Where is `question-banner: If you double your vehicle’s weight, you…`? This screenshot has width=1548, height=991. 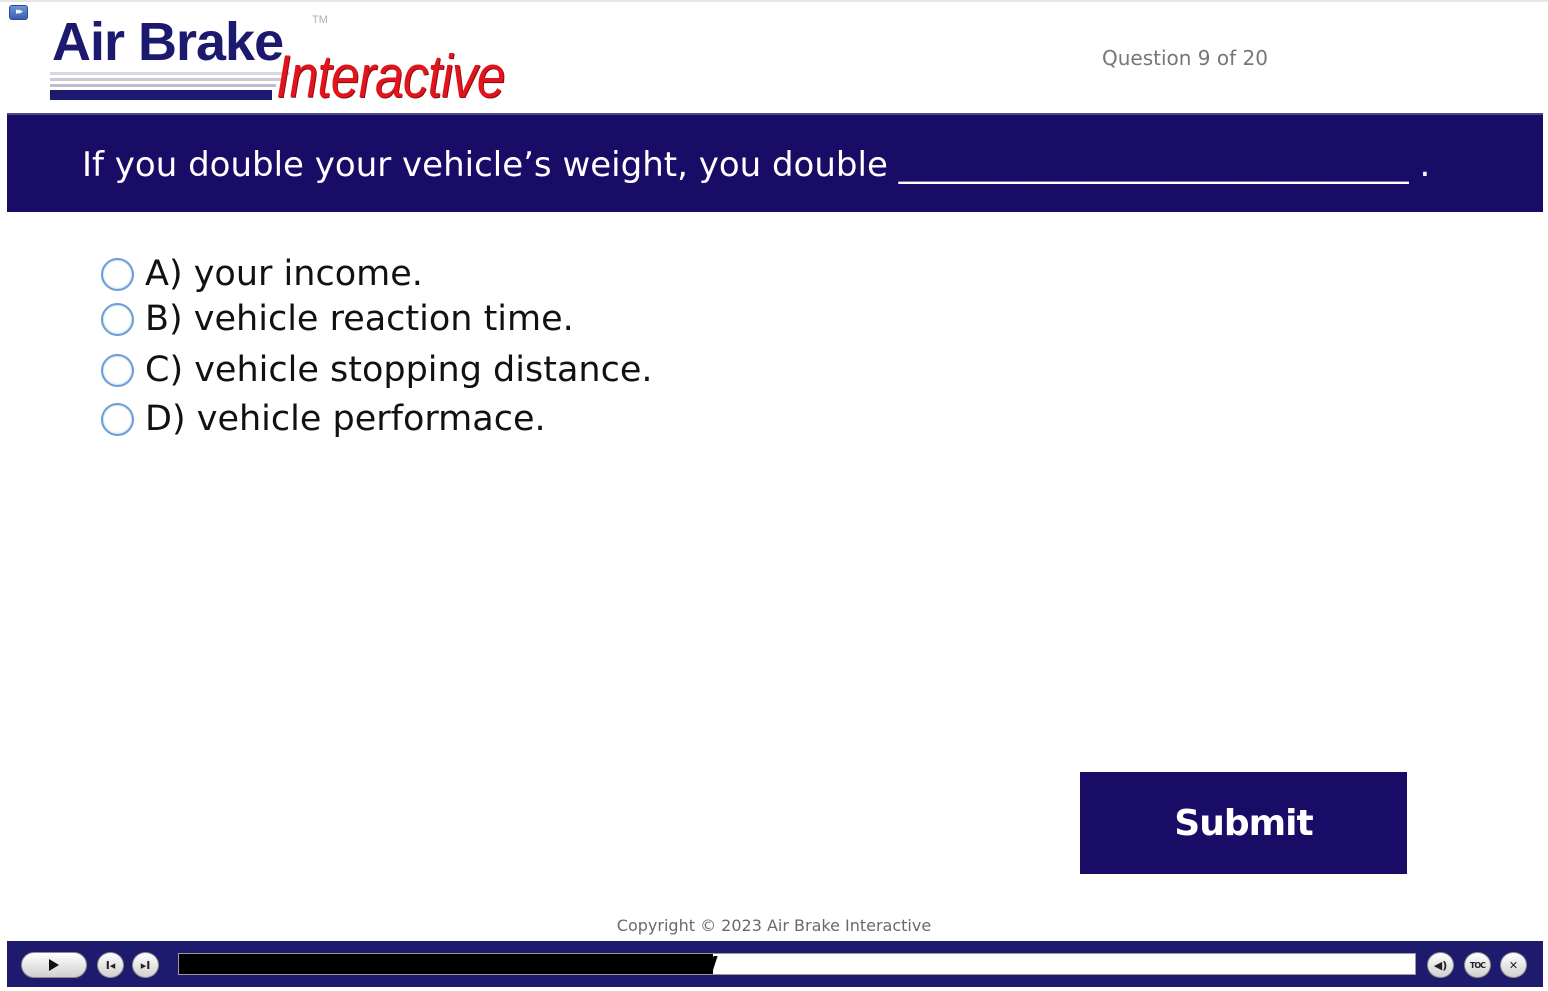
question-banner: If you double your vehicle’s weight, you… is located at coordinates (775, 162).